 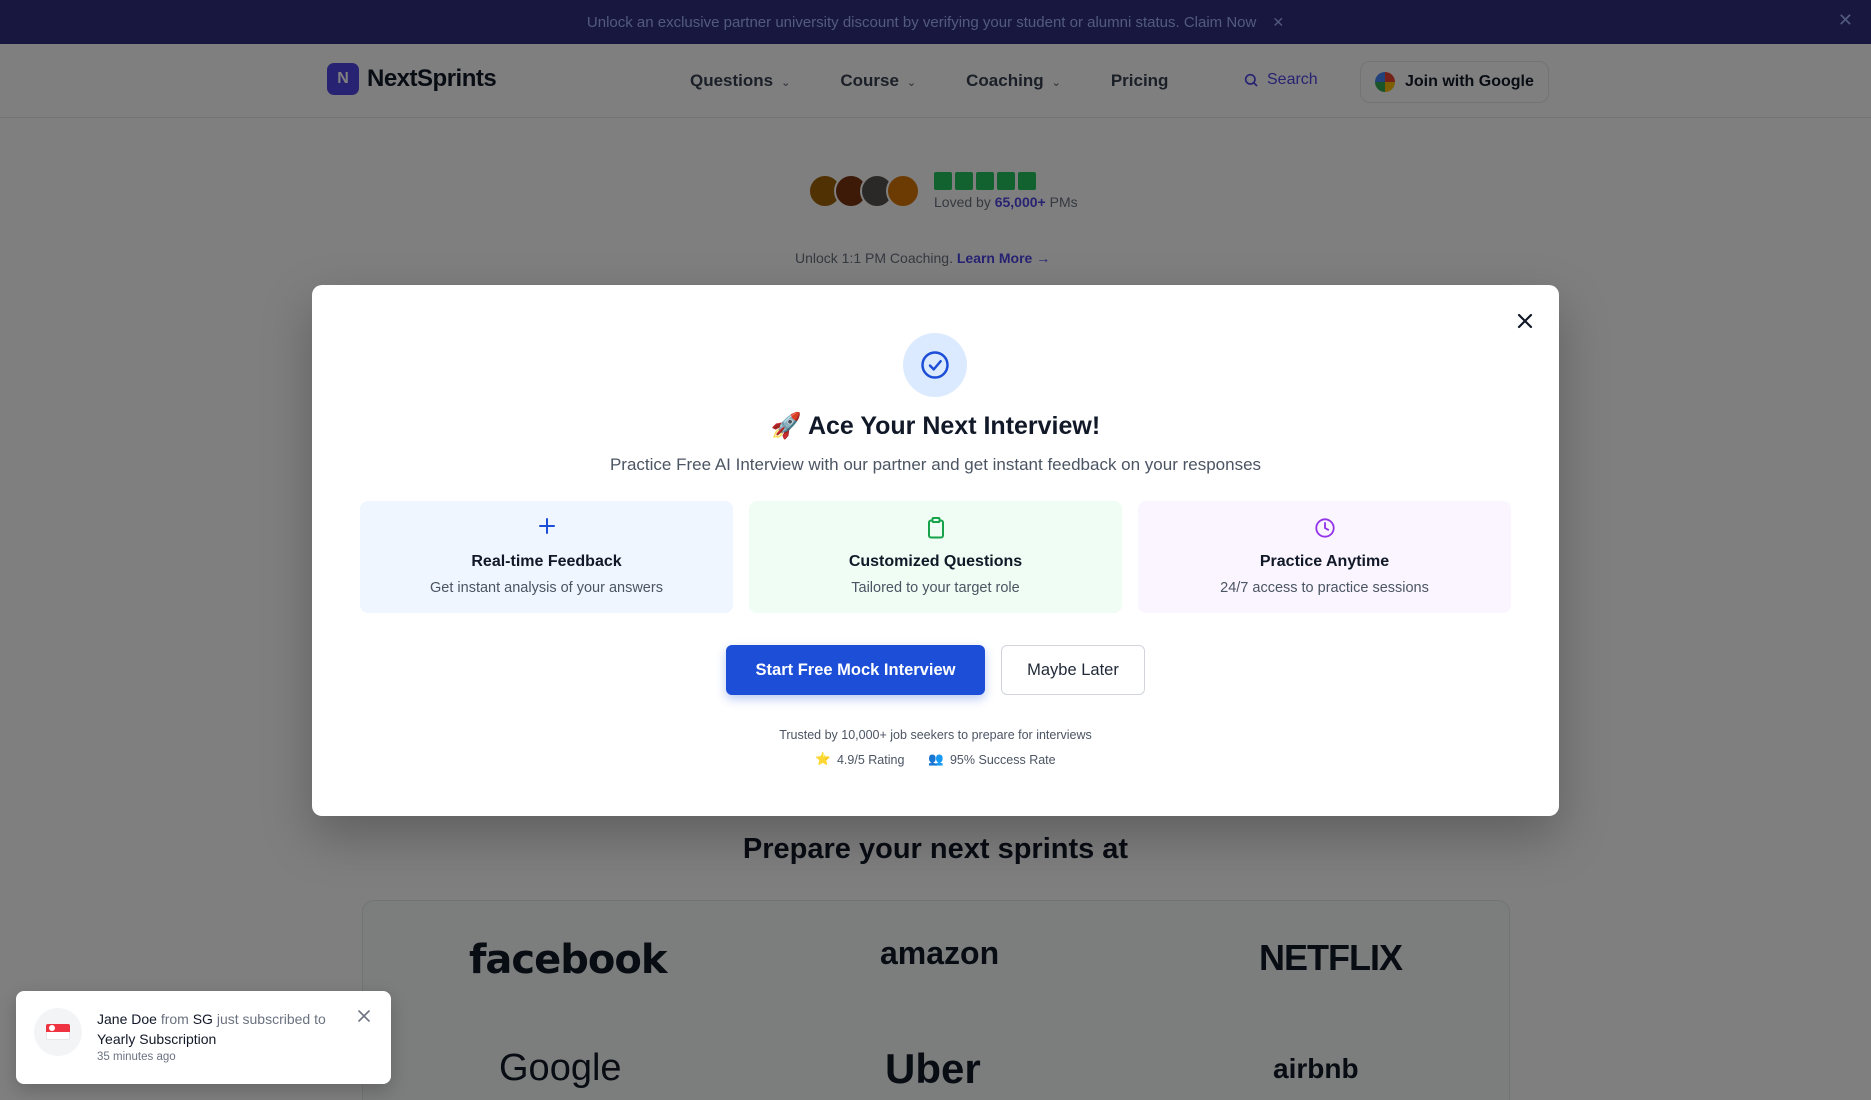 I want to click on feature-title: Real-time Feedback, so click(x=546, y=561).